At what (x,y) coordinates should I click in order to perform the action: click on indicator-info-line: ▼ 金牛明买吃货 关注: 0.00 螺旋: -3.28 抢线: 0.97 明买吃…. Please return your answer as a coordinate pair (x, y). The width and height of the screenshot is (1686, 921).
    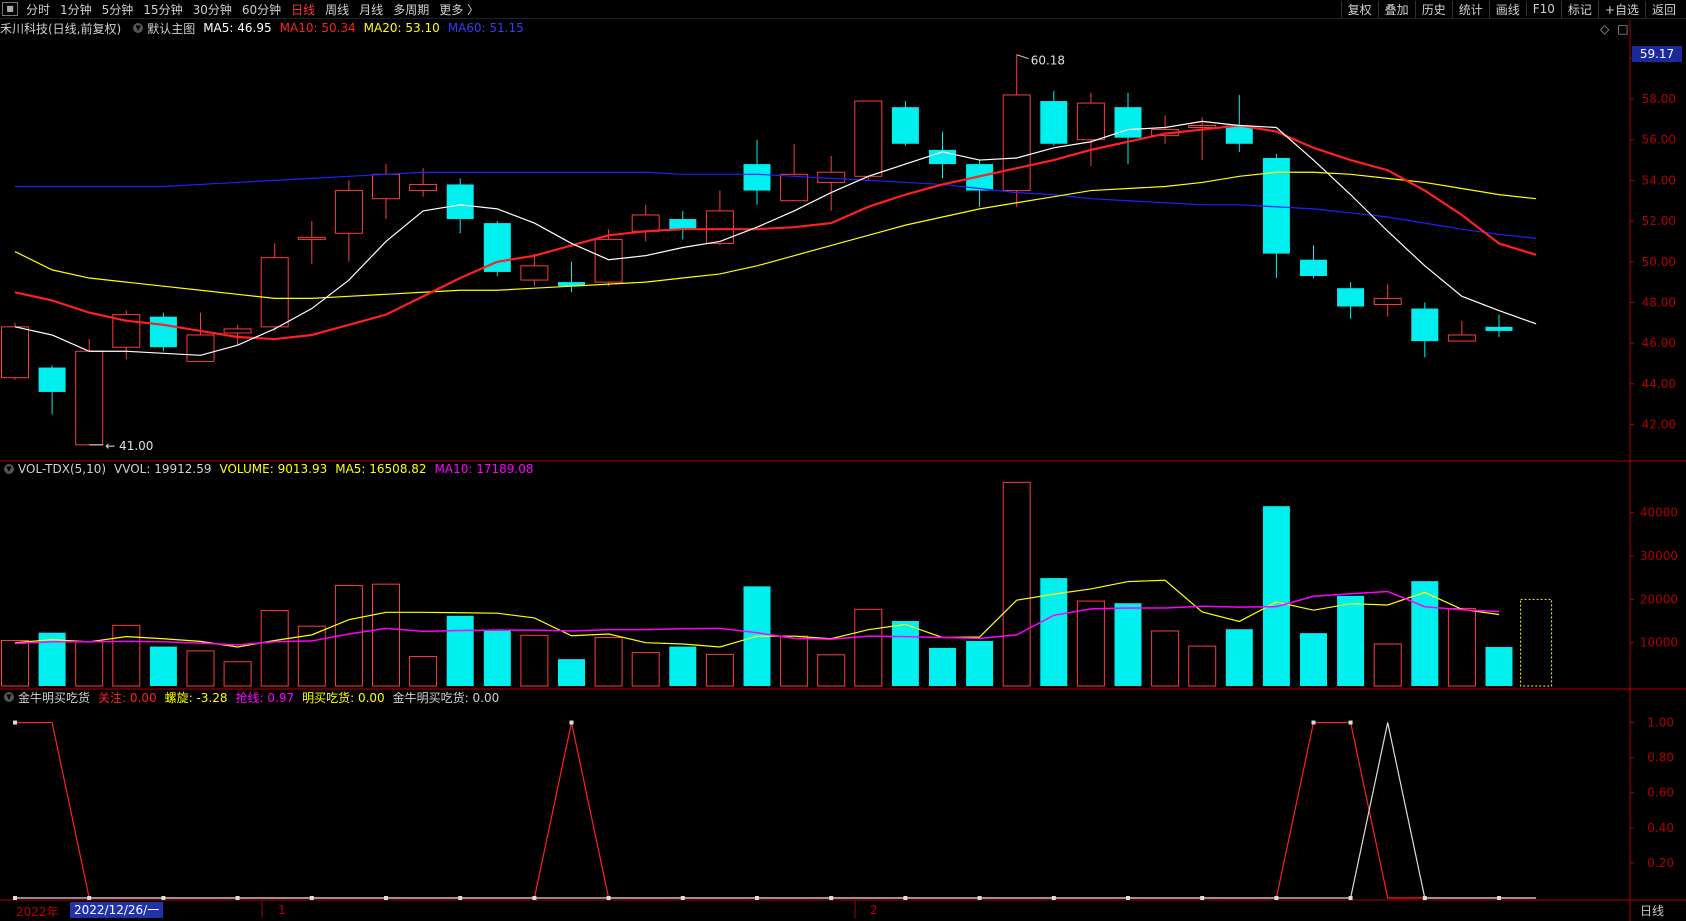
    Looking at the image, I should click on (253, 697).